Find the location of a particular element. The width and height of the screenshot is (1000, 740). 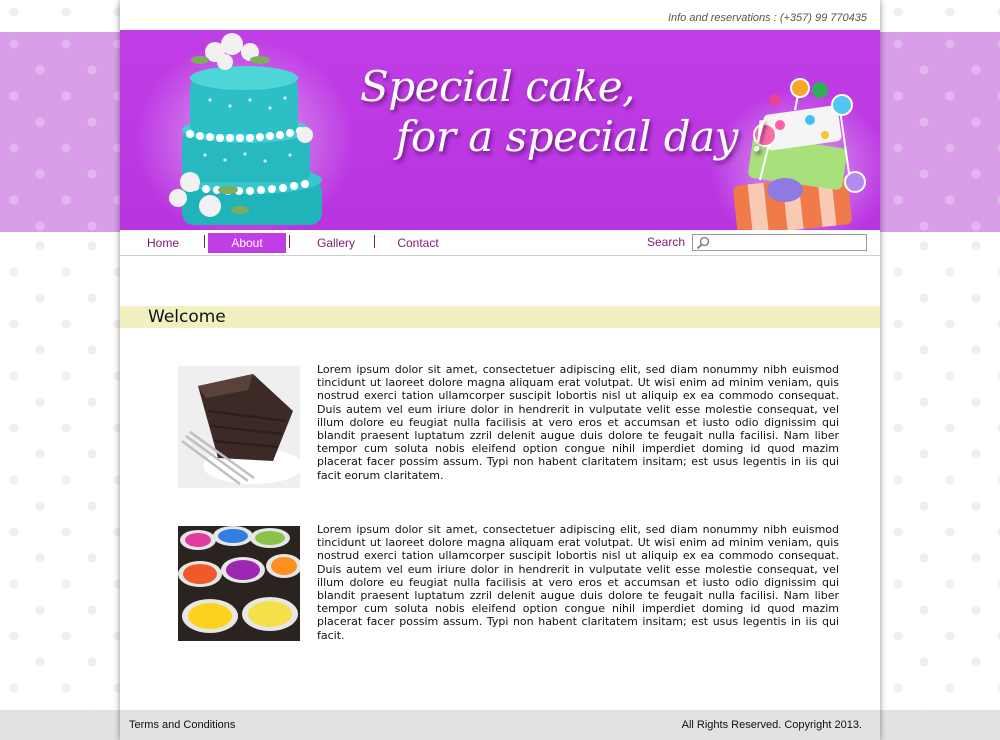

banner-tagline: Special cake, for a special day ! is located at coordinates (564, 112).